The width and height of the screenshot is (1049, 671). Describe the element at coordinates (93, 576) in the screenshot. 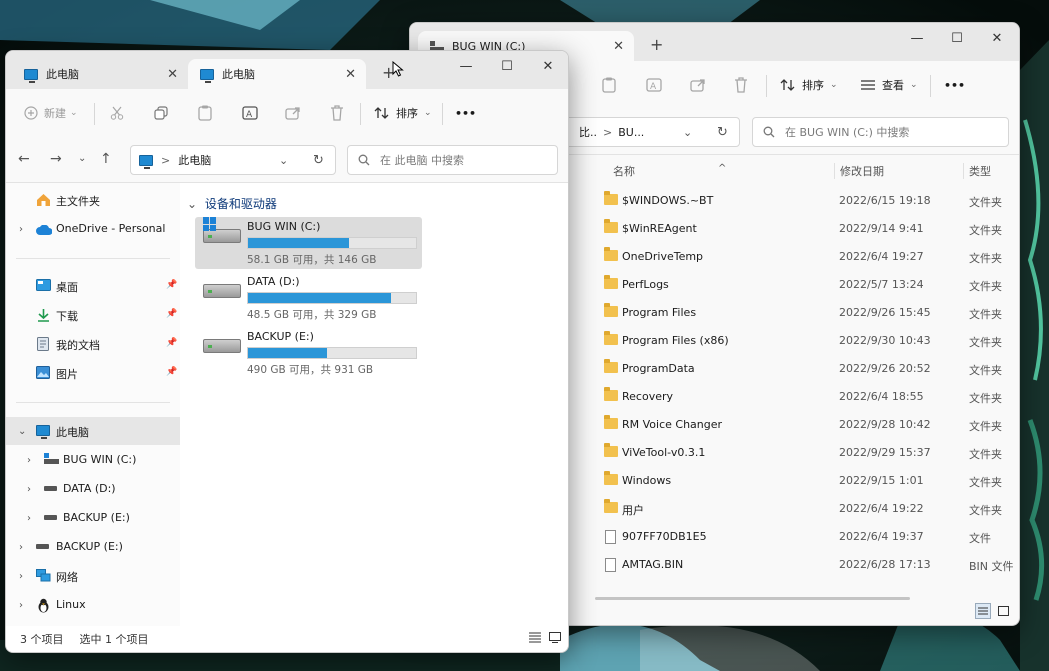

I see `sidebar-item-network: › 网络` at that location.